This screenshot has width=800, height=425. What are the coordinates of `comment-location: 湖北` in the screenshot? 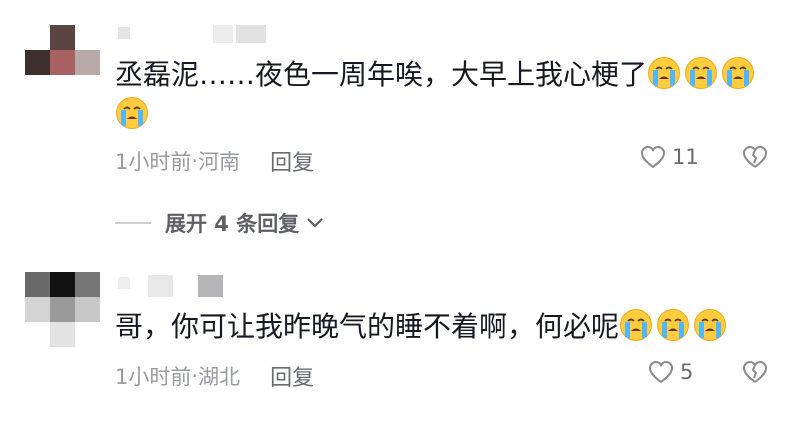 It's located at (219, 377).